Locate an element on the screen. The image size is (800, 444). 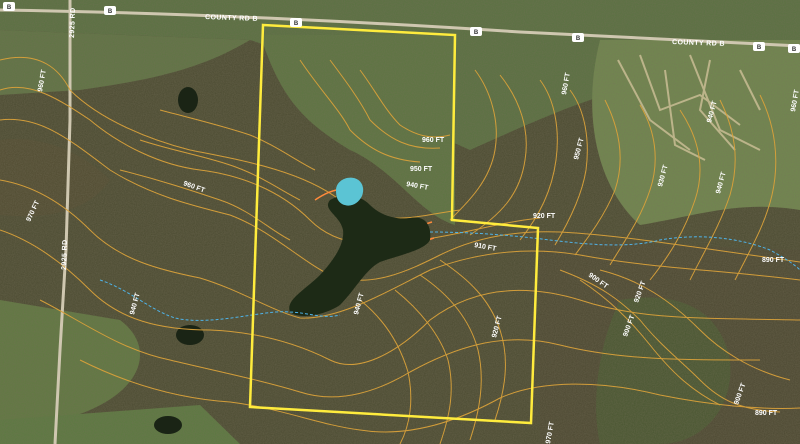
road-label-2925-north: 2925 RD is located at coordinates (73, 22).